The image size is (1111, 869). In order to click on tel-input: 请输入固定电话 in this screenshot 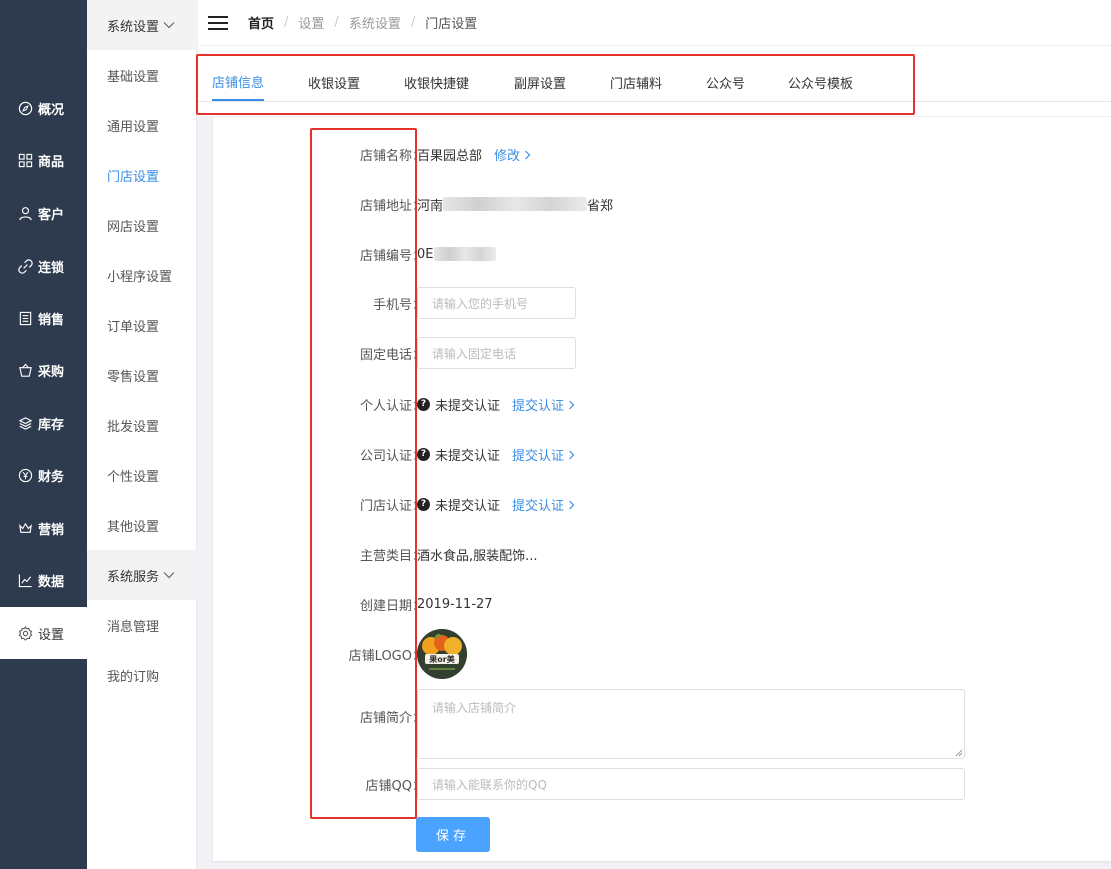, I will do `click(496, 353)`.